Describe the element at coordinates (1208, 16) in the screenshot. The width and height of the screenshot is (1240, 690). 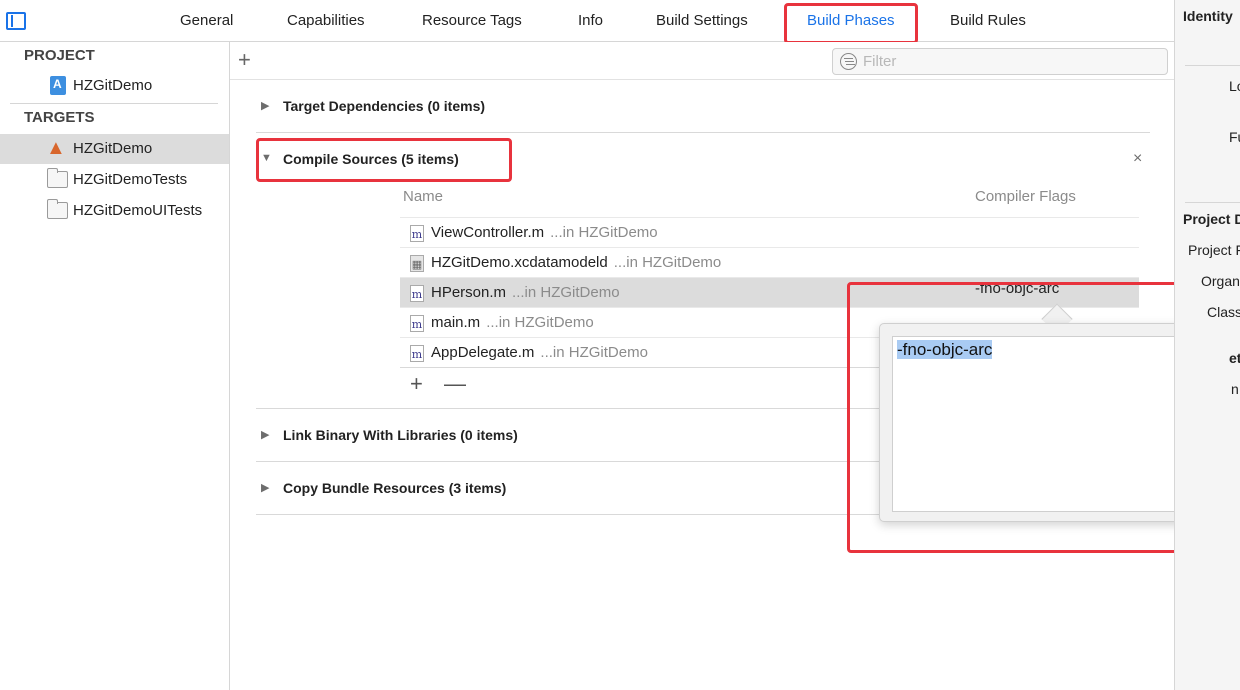
I see `inspector-identity-header: Identity` at that location.